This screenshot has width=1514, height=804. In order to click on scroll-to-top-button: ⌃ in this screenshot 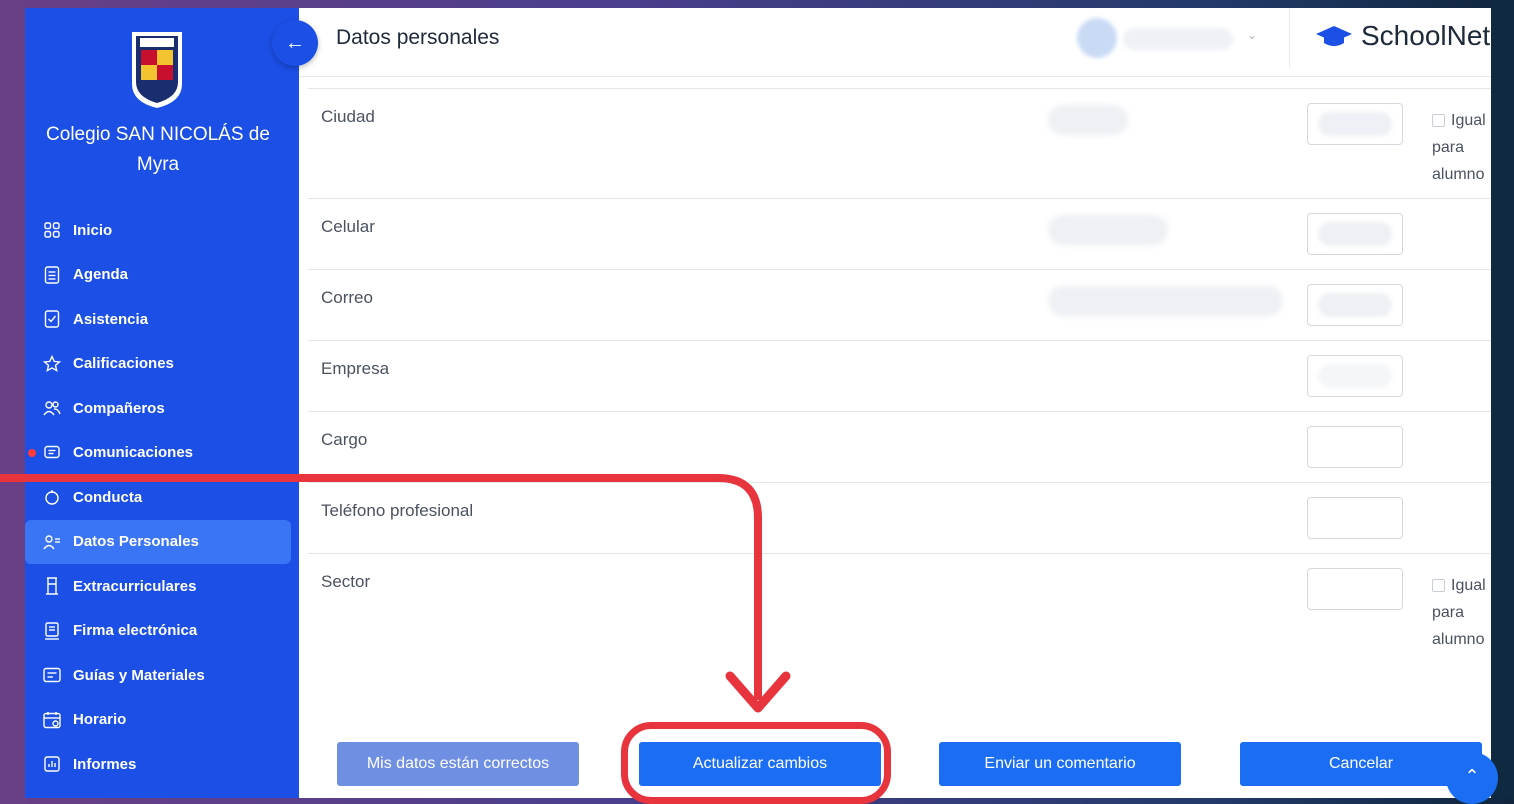, I will do `click(1472, 778)`.